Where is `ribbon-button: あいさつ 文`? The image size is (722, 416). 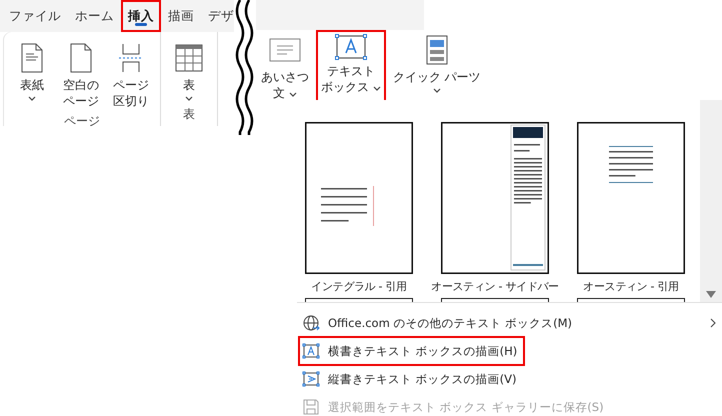 ribbon-button: あいさつ 文 is located at coordinates (285, 67).